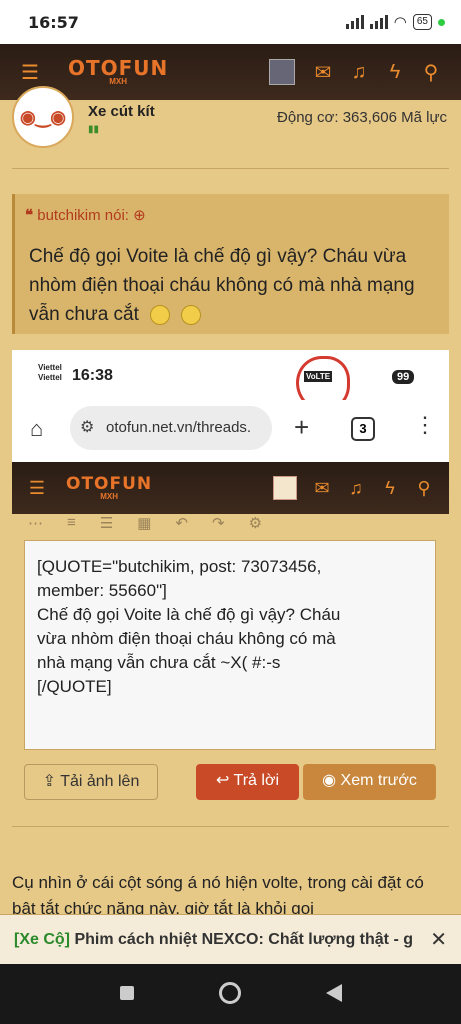  Describe the element at coordinates (49, 781) in the screenshot. I see `upload-icon: ⇪` at that location.